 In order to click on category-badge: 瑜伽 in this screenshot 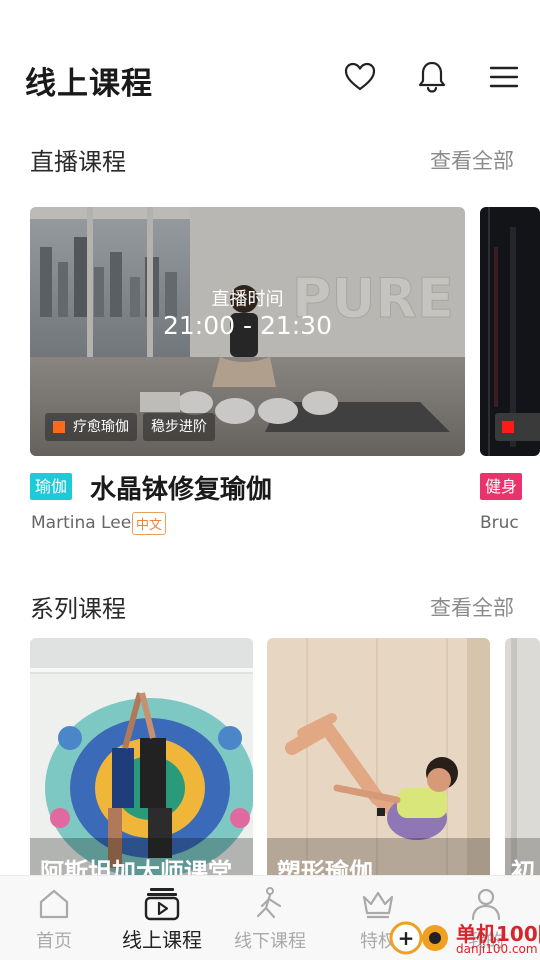, I will do `click(51, 486)`.